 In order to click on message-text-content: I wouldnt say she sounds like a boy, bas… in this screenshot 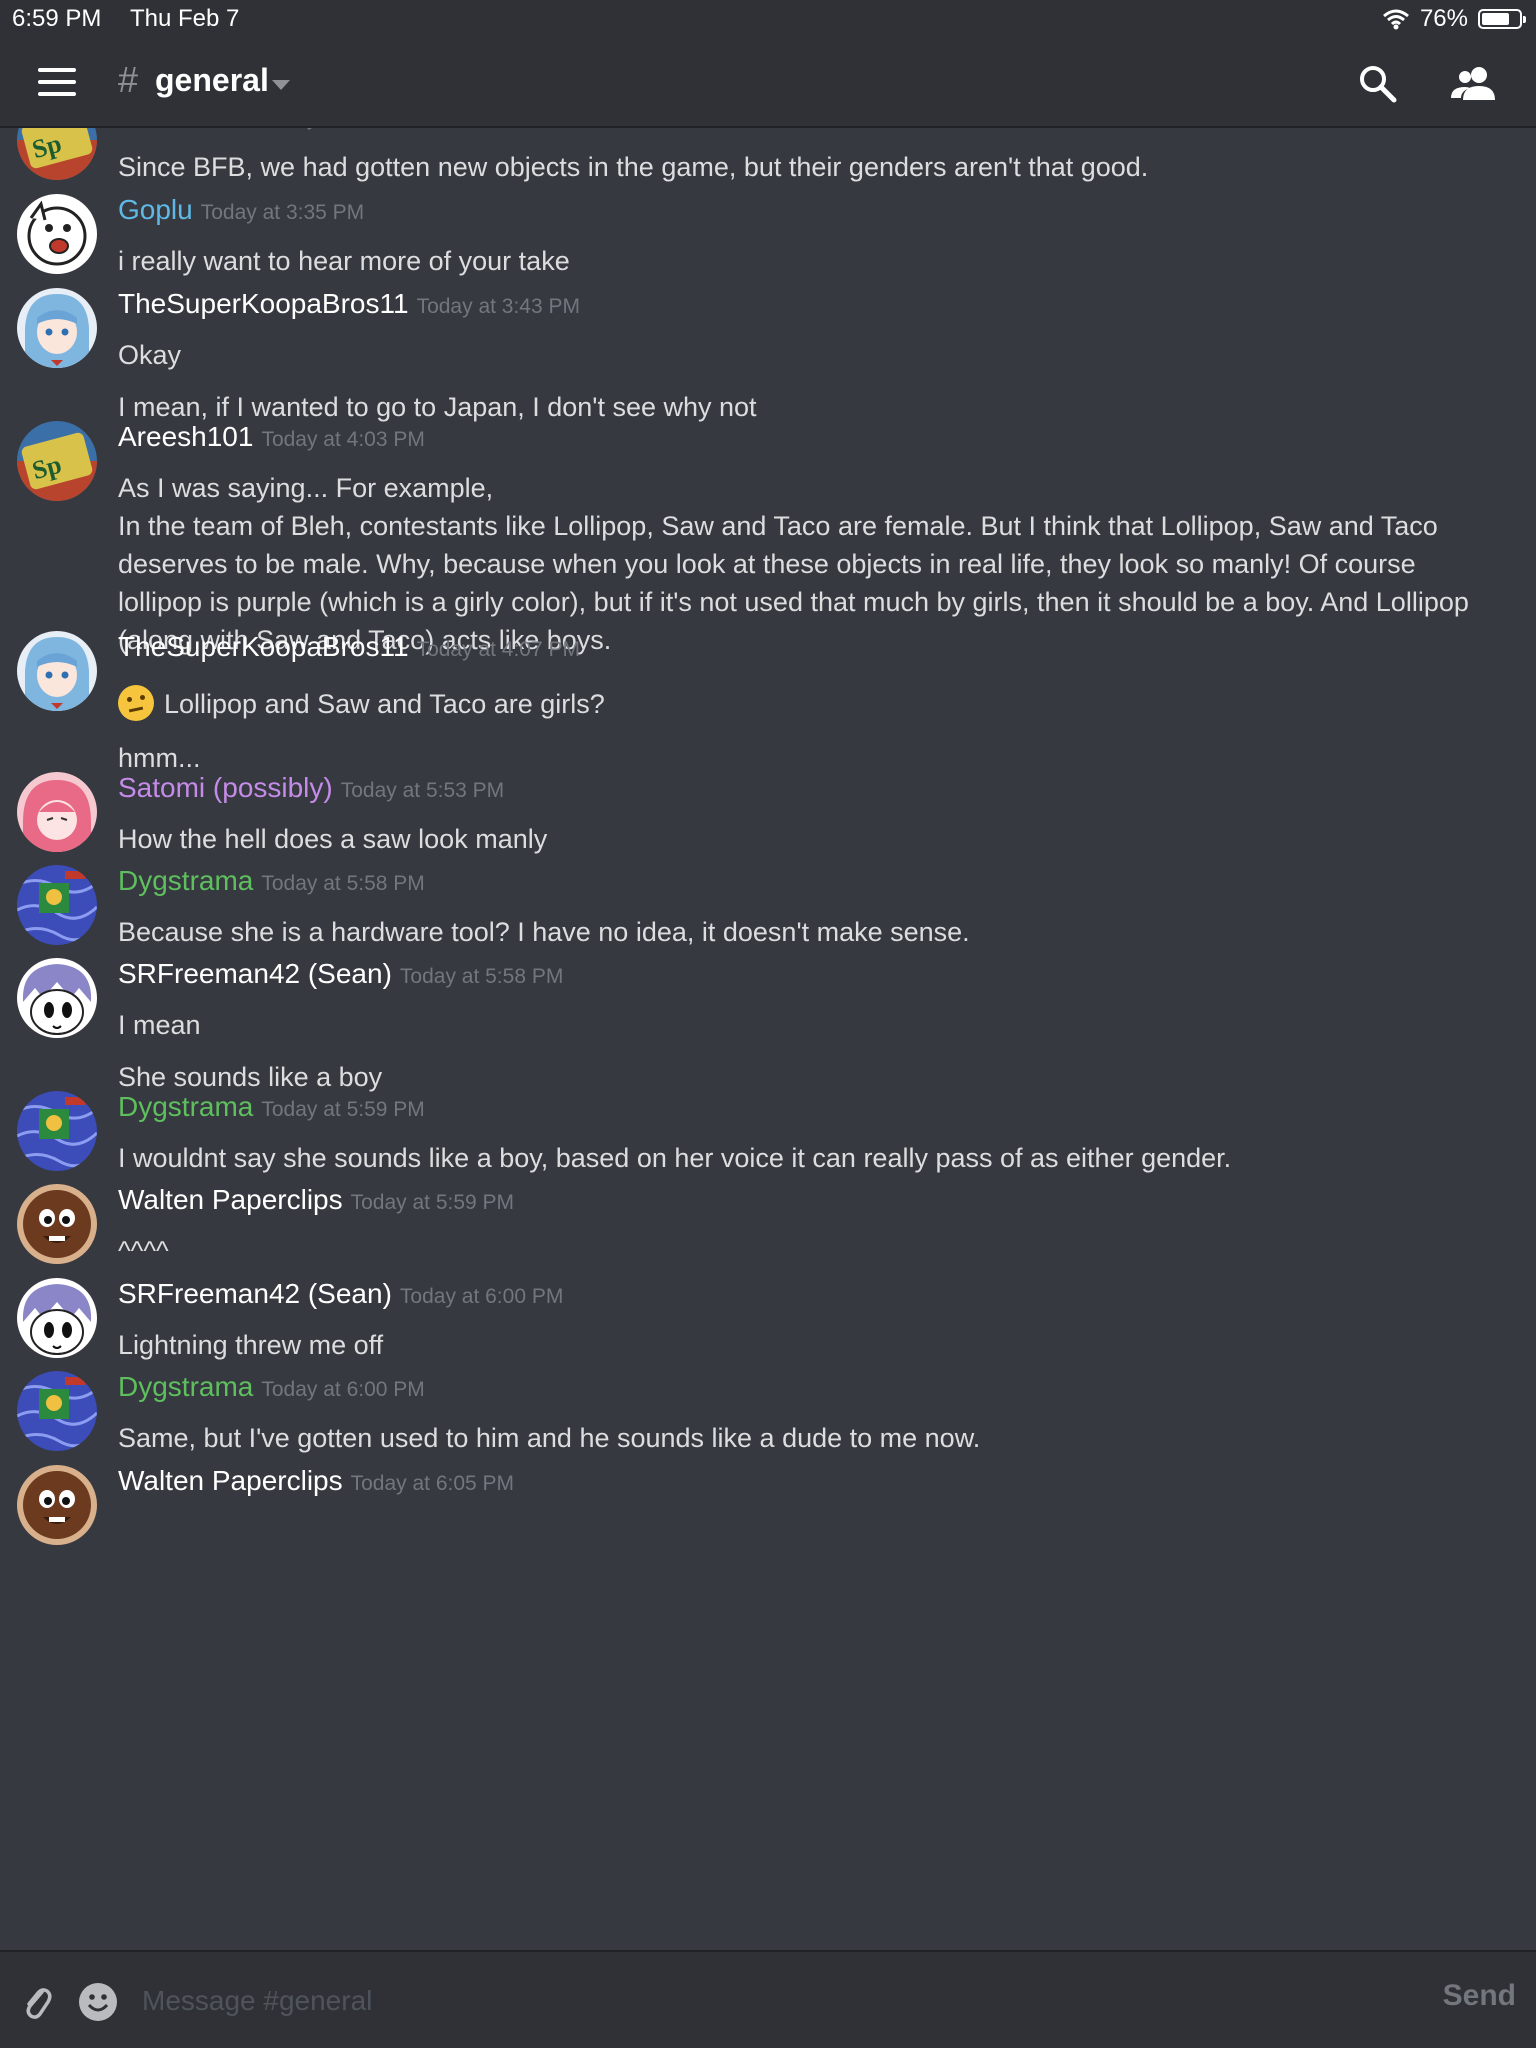, I will do `click(675, 1158)`.